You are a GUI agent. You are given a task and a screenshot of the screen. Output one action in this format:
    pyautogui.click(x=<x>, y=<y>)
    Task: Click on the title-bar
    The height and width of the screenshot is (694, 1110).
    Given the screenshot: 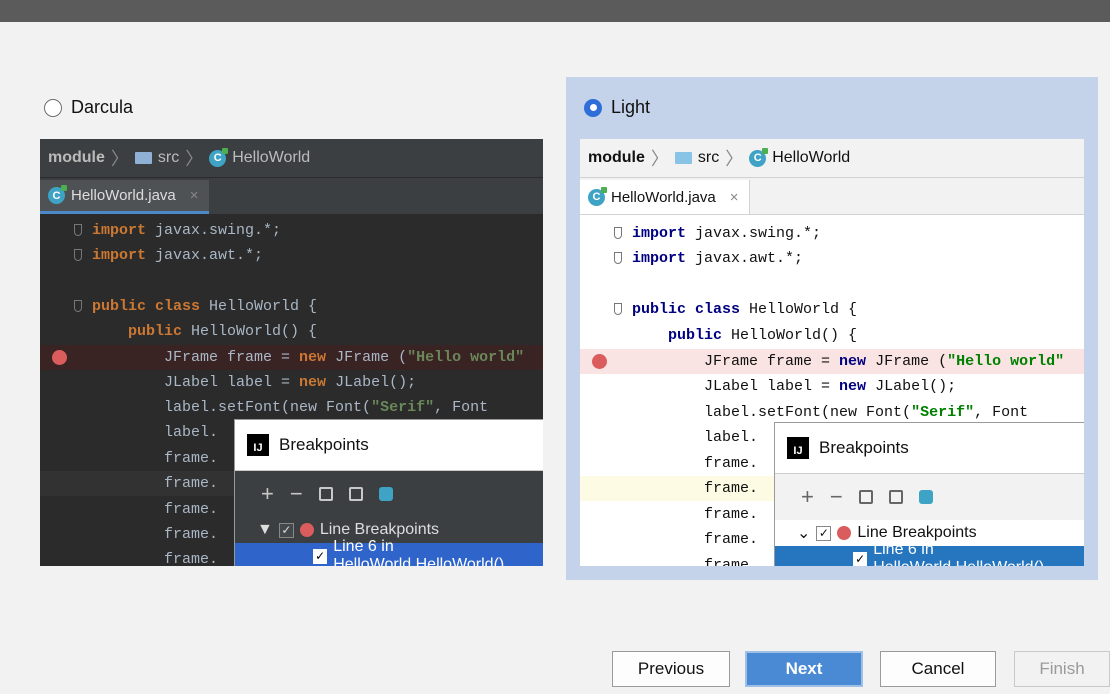 What is the action you would take?
    pyautogui.click(x=555, y=11)
    